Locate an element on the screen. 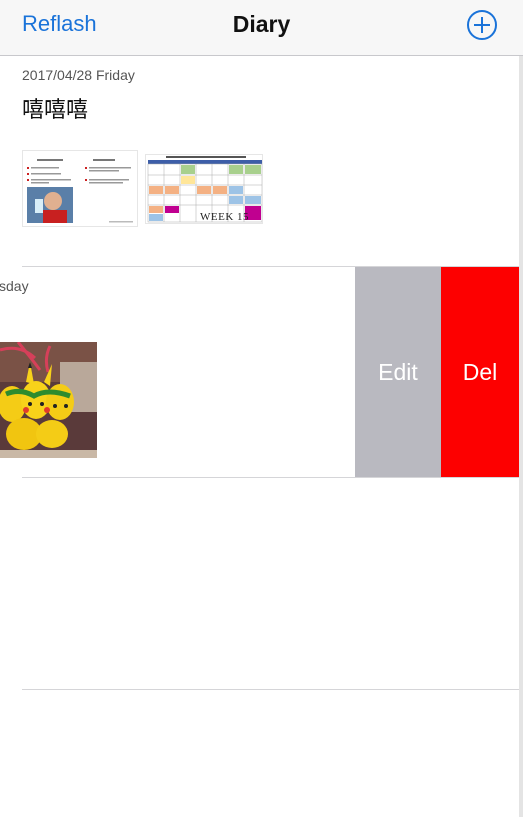 The width and height of the screenshot is (523, 817). plus-circle-icon is located at coordinates (482, 25).